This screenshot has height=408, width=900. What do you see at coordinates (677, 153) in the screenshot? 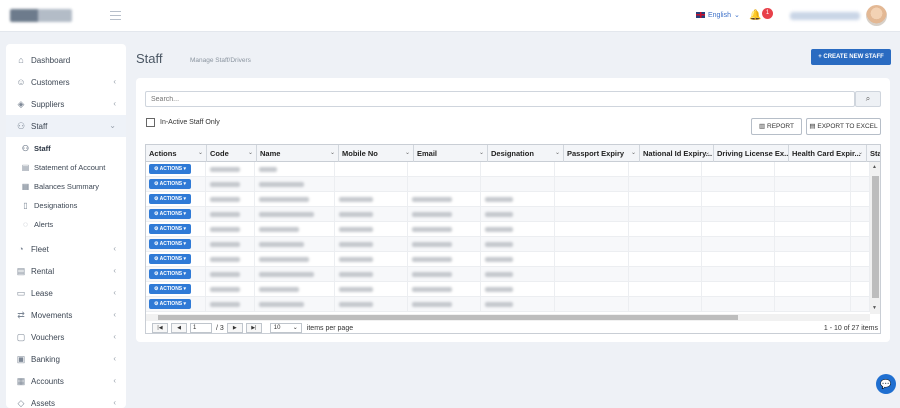
I see `column-header-7: National Id Expiry... ⌄` at bounding box center [677, 153].